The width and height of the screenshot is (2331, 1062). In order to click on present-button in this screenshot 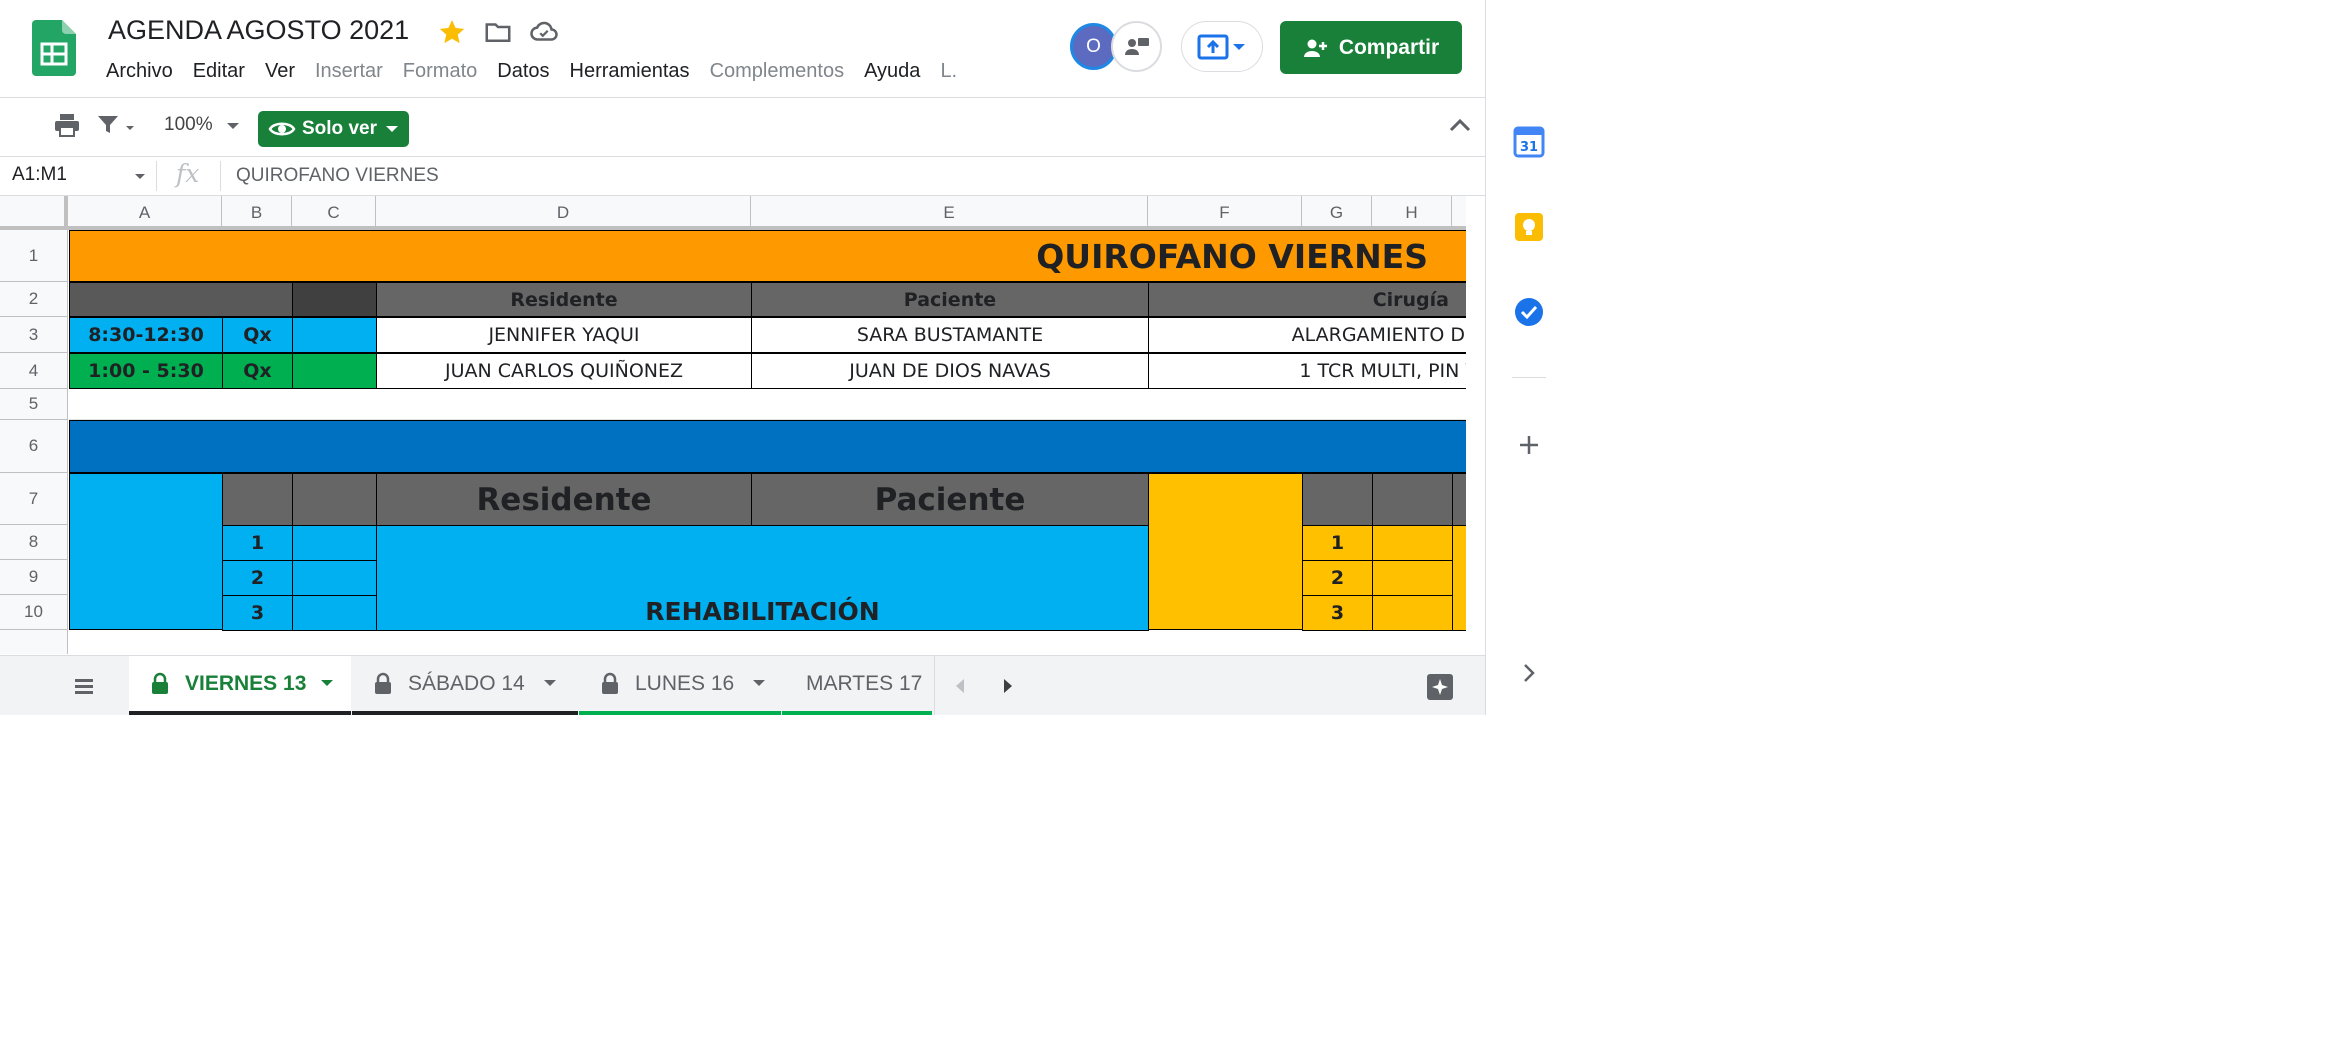, I will do `click(1222, 46)`.